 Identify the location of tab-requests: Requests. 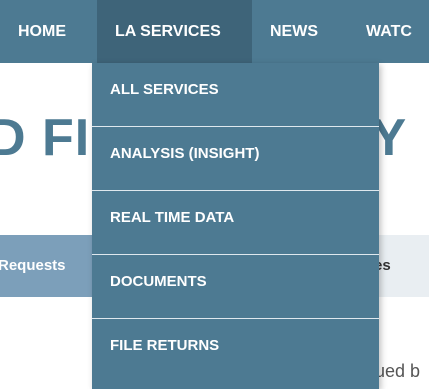
(49, 266).